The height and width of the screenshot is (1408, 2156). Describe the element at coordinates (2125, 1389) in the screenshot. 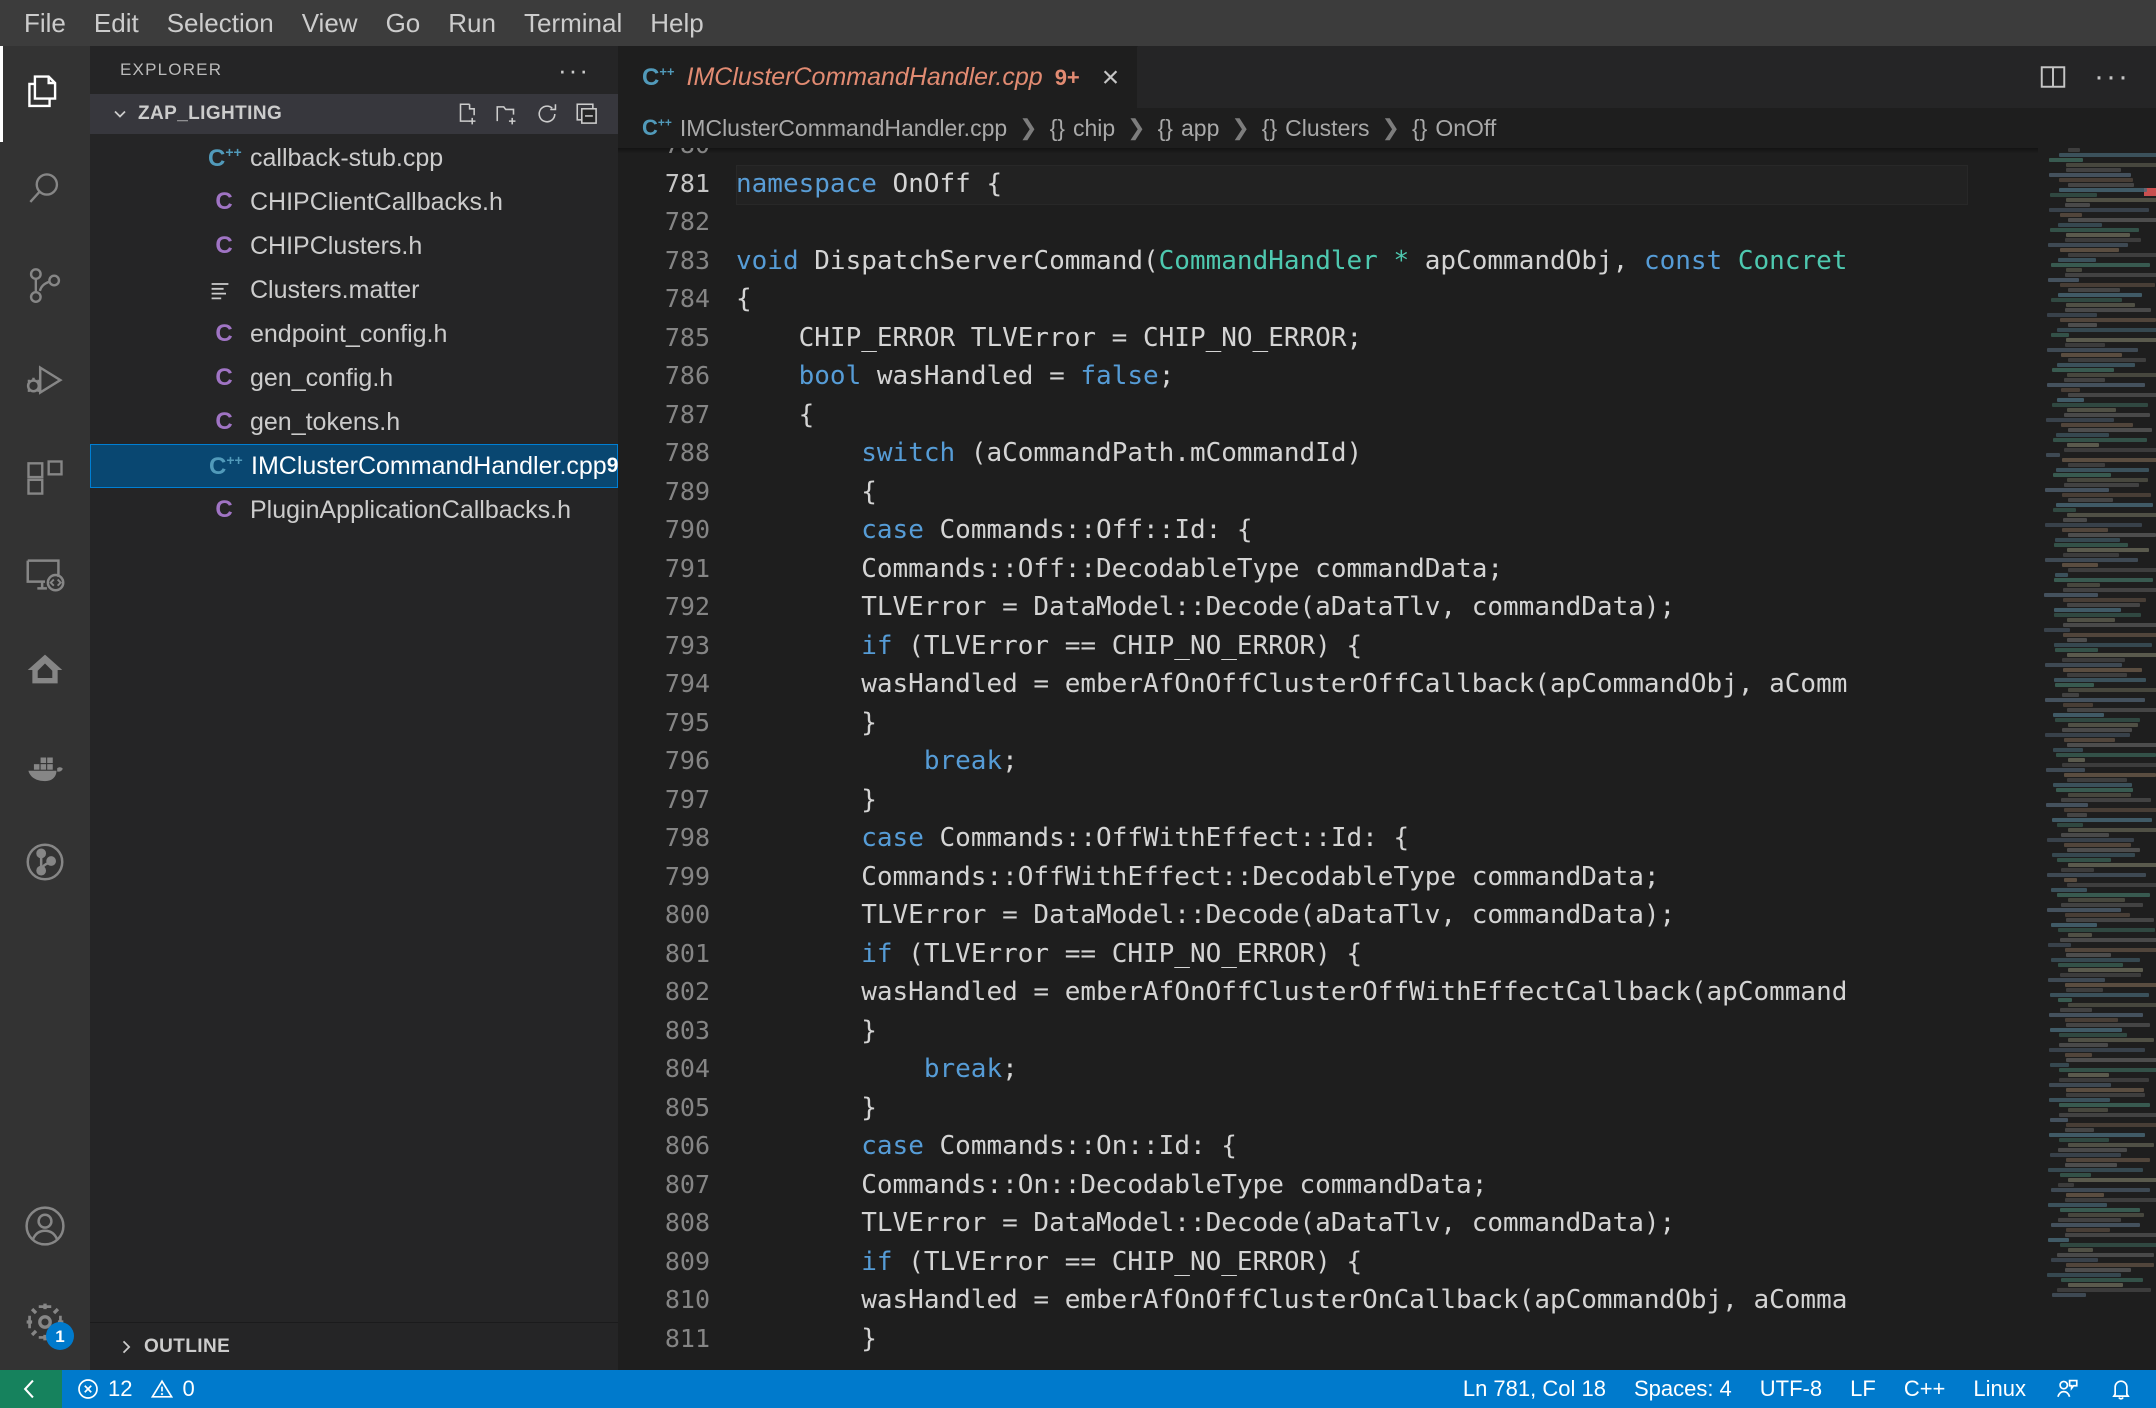

I see `bell-icon` at that location.